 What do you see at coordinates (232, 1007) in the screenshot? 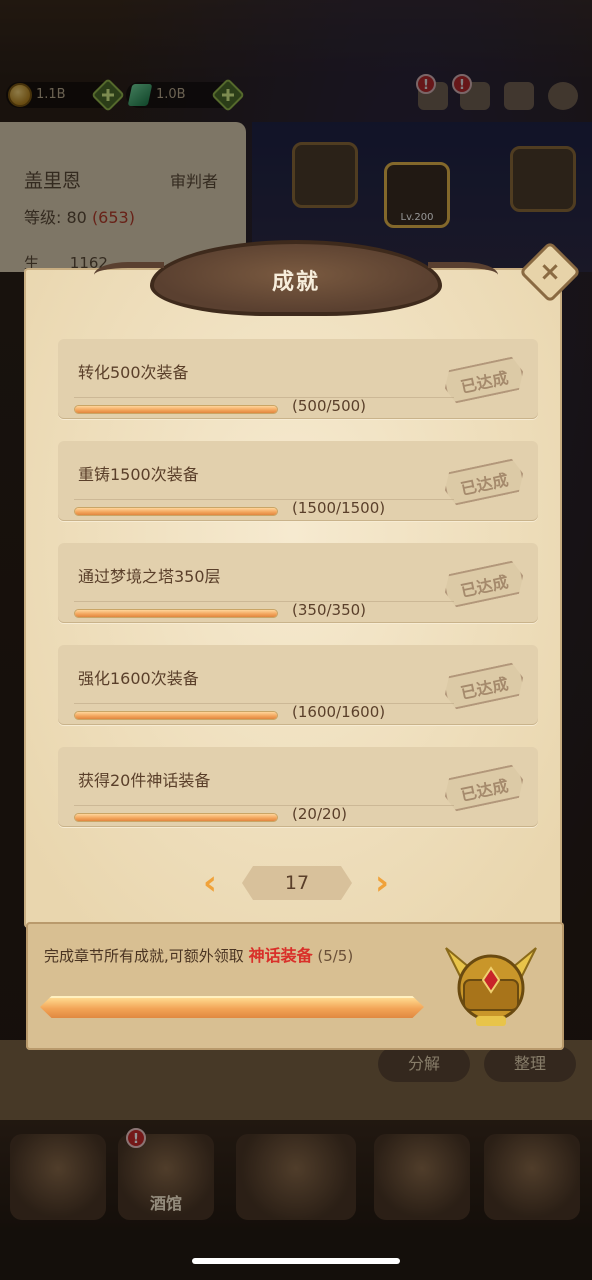
I see `reward-progress-bar` at bounding box center [232, 1007].